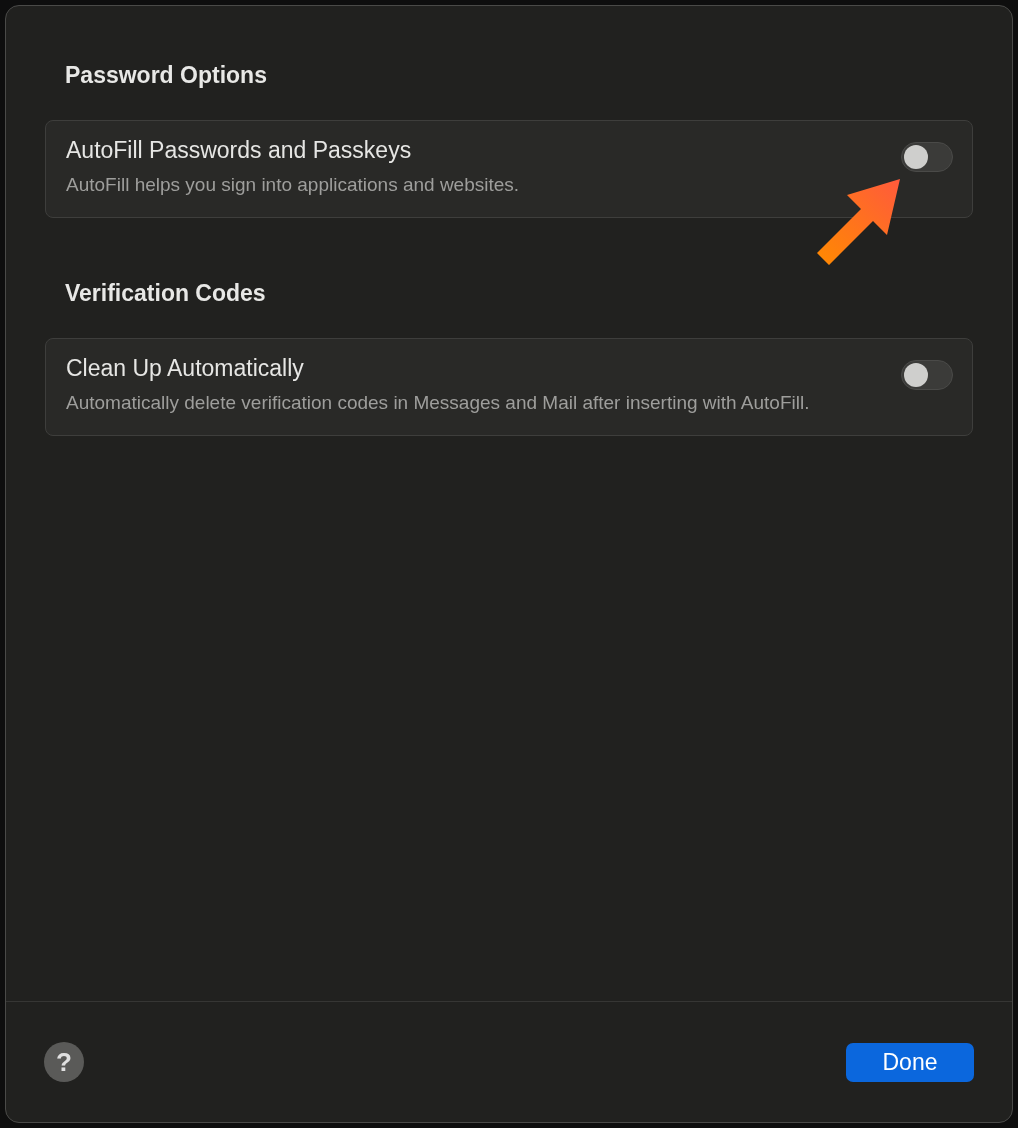 The width and height of the screenshot is (1018, 1128). I want to click on setting-description: AutoFill helps you sign into applications and websites., so click(293, 185).